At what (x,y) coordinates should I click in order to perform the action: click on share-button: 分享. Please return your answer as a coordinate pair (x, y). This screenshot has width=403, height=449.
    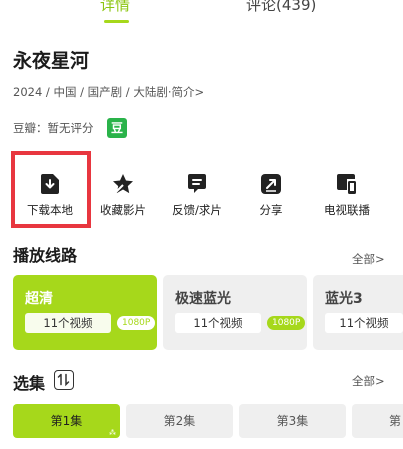
    Looking at the image, I should click on (271, 189).